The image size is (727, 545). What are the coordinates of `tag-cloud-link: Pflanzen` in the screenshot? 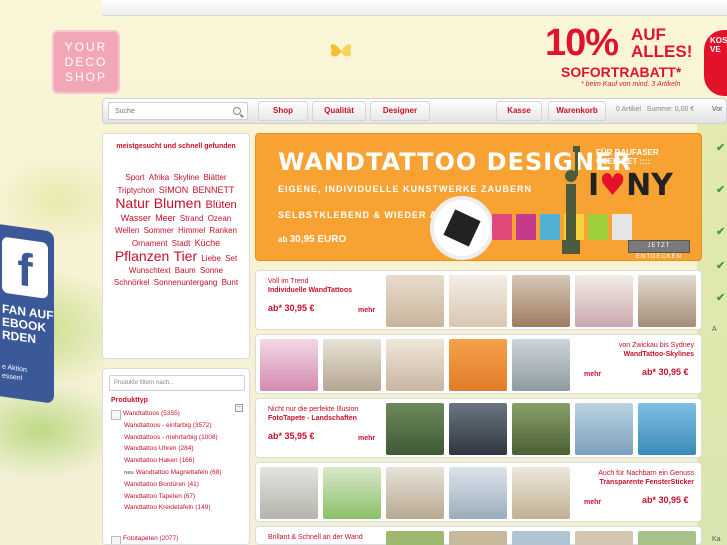 It's located at (142, 256).